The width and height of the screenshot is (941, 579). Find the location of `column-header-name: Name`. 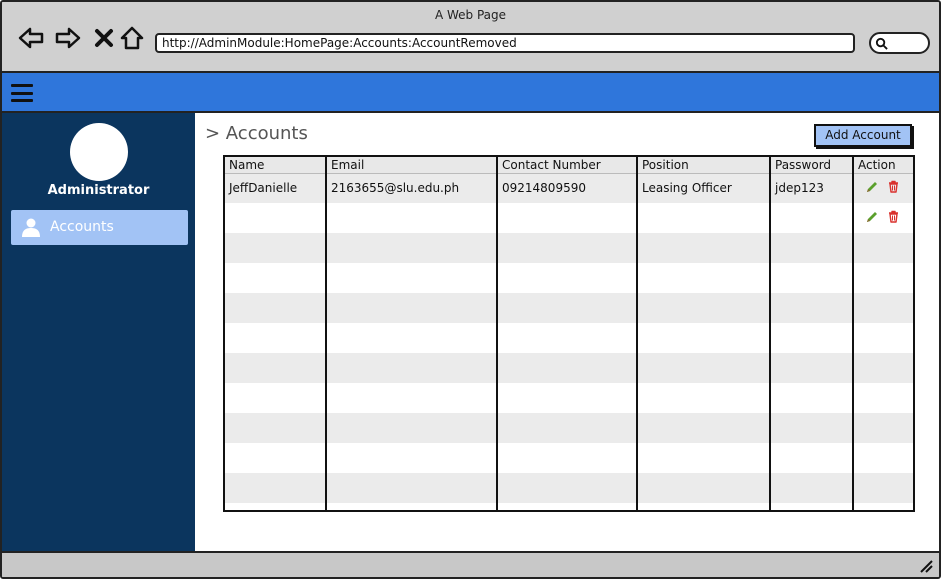

column-header-name: Name is located at coordinates (276, 165).